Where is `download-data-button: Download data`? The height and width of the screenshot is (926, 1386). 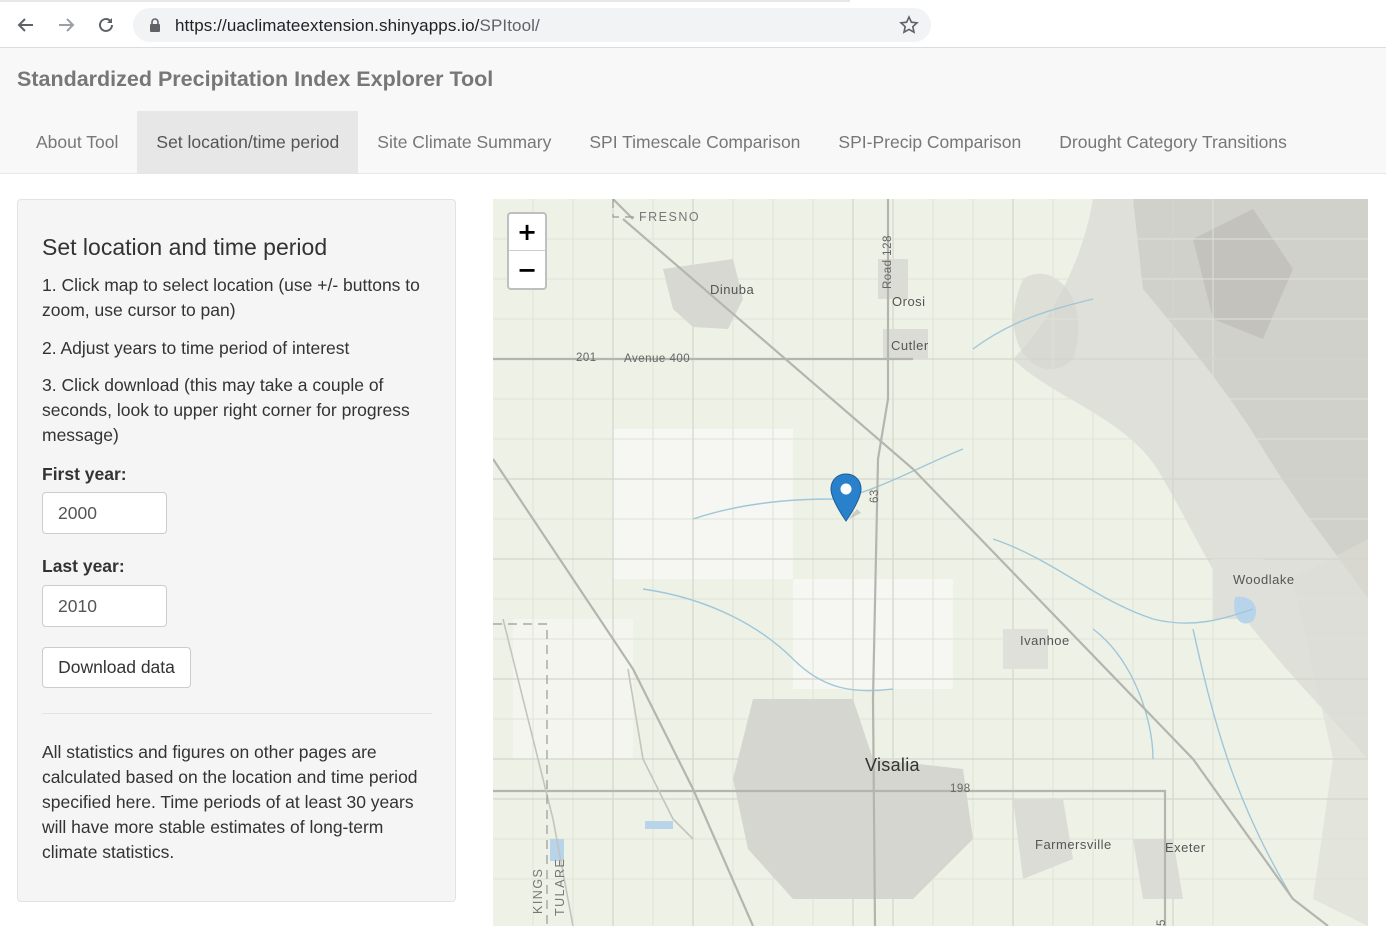 download-data-button: Download data is located at coordinates (116, 667).